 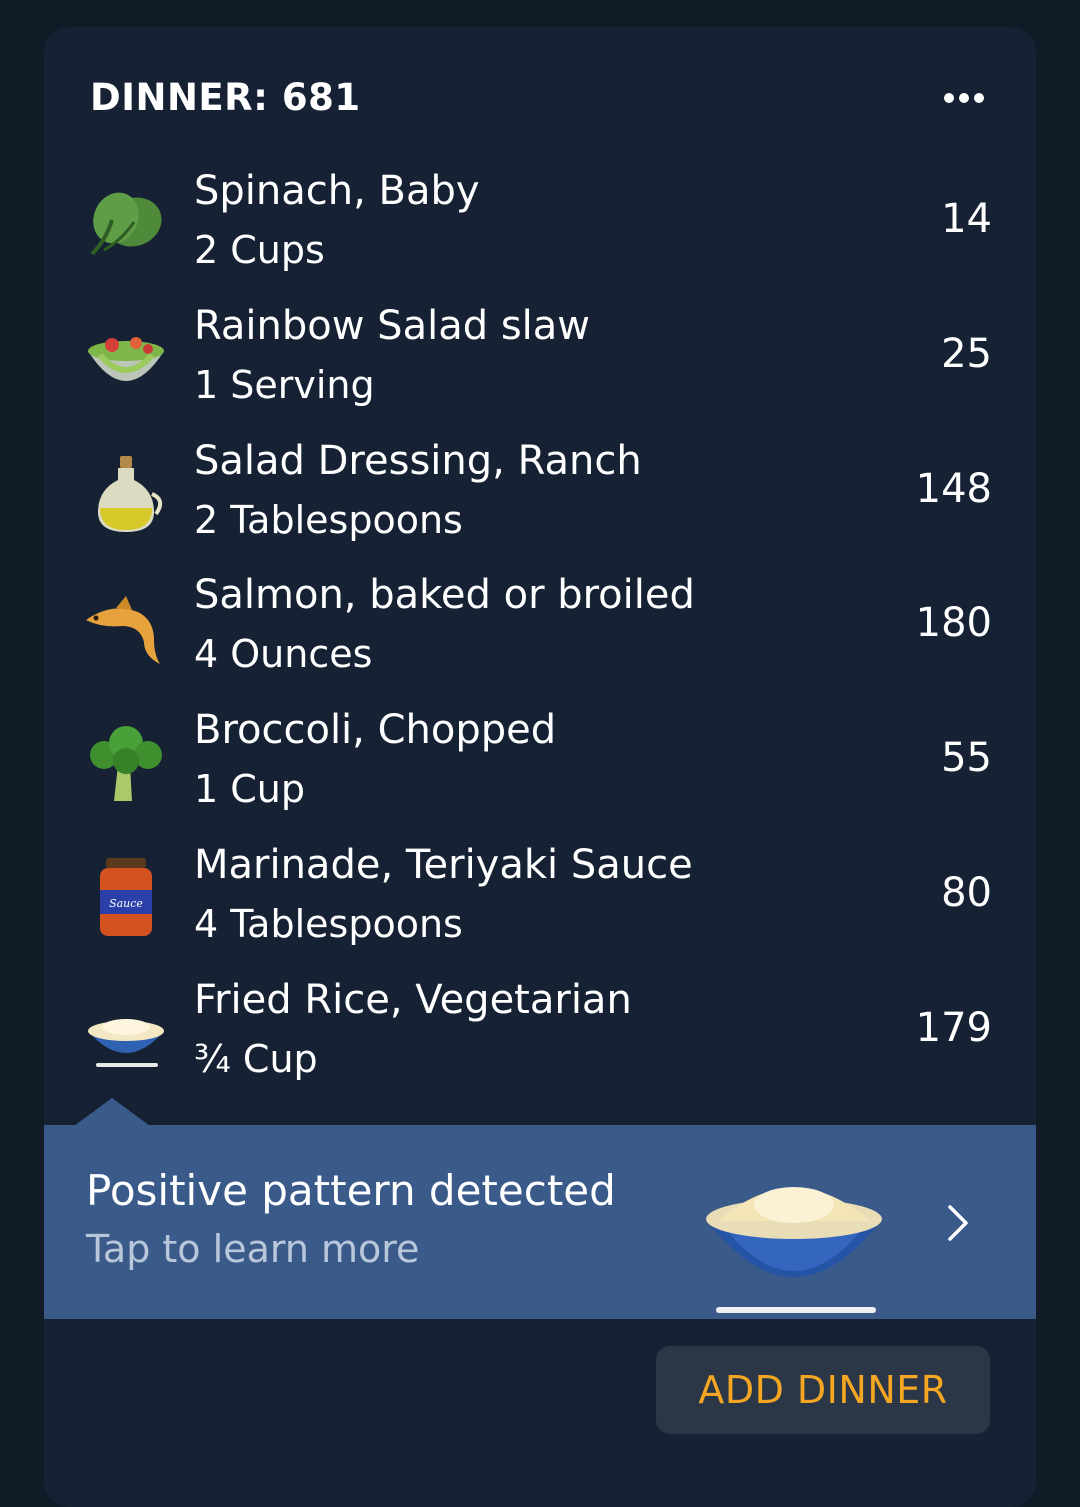 I want to click on salad-bowl-icon, so click(x=126, y=359).